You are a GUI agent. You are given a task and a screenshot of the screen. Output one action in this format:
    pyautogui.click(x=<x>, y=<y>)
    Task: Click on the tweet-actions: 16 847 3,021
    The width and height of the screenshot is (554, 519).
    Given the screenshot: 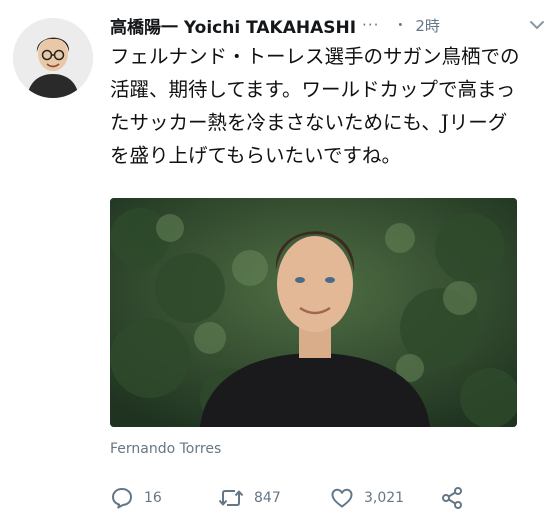 What is the action you would take?
    pyautogui.click(x=320, y=498)
    